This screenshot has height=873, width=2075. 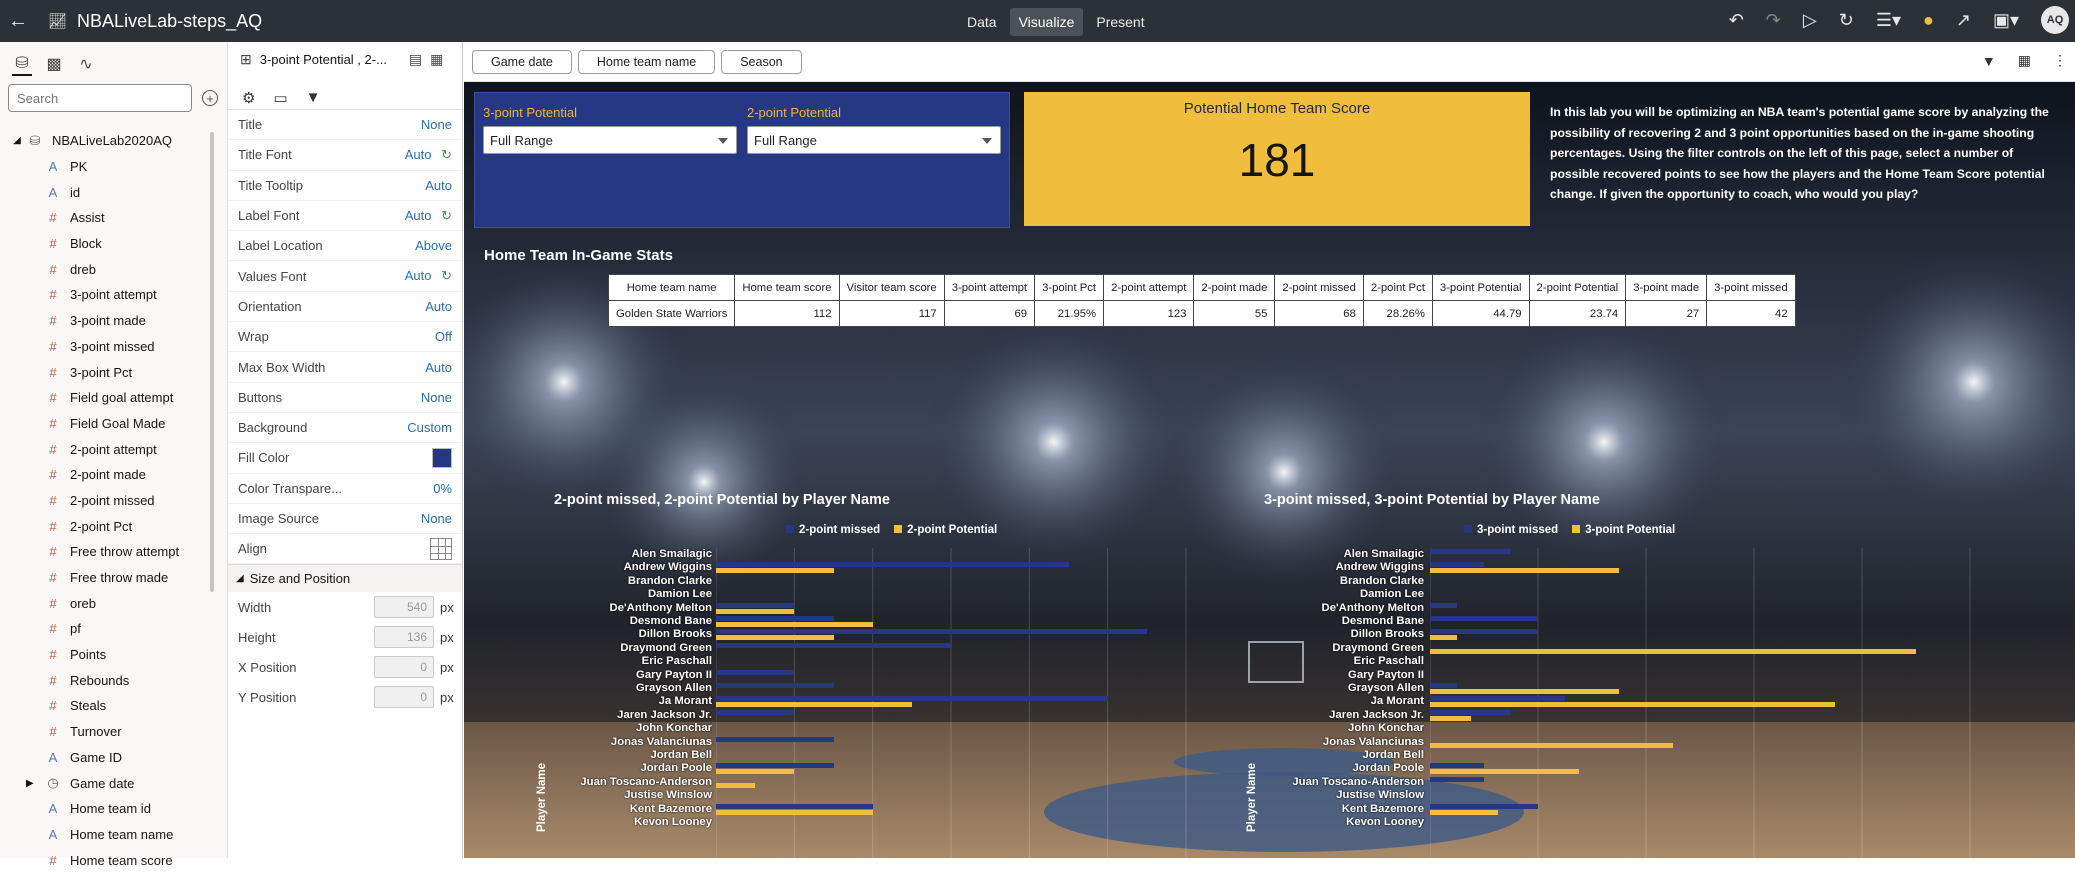 What do you see at coordinates (610, 140) in the screenshot?
I see `three-point-potential-select: Full Range` at bounding box center [610, 140].